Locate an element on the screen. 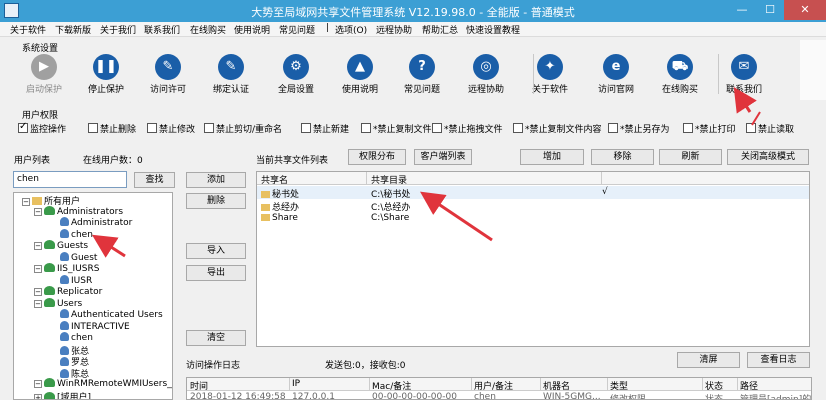 This screenshot has height=400, width=826. arrow-to-chen is located at coordinates (108, 246).